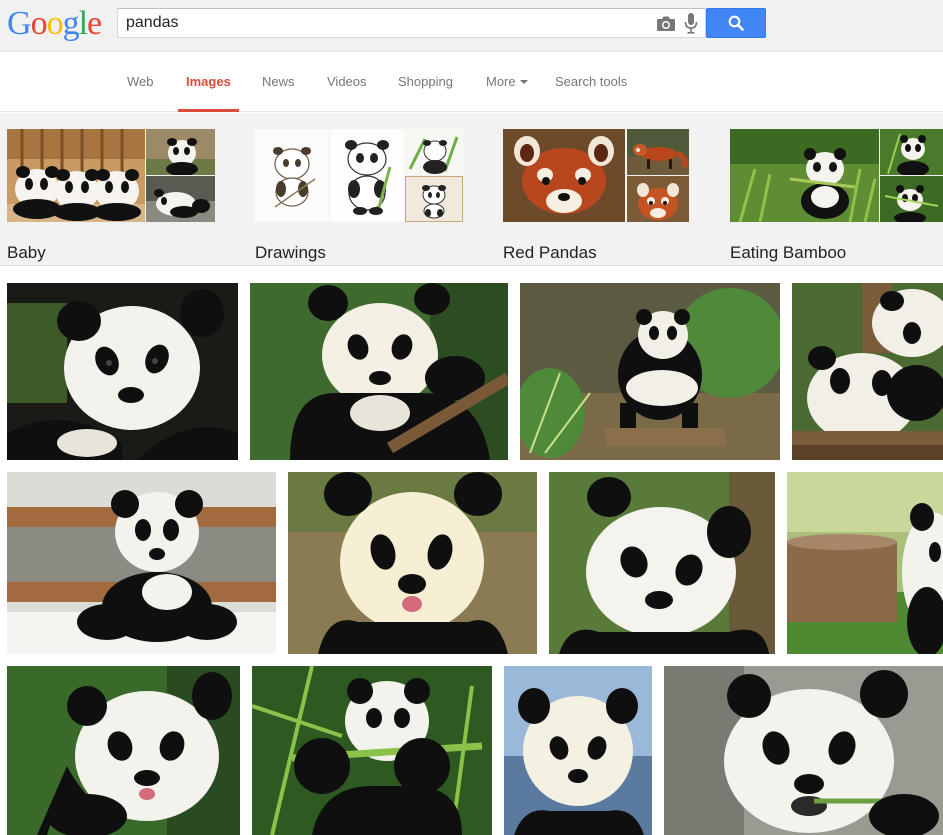 The height and width of the screenshot is (835, 943). Describe the element at coordinates (591, 81) in the screenshot. I see `nav-search-tools: Search tools` at that location.